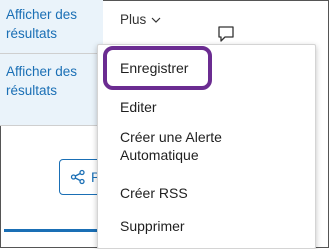 The height and width of the screenshot is (249, 329). I want to click on show-results-link-2: Afficher des résultats, so click(53, 81).